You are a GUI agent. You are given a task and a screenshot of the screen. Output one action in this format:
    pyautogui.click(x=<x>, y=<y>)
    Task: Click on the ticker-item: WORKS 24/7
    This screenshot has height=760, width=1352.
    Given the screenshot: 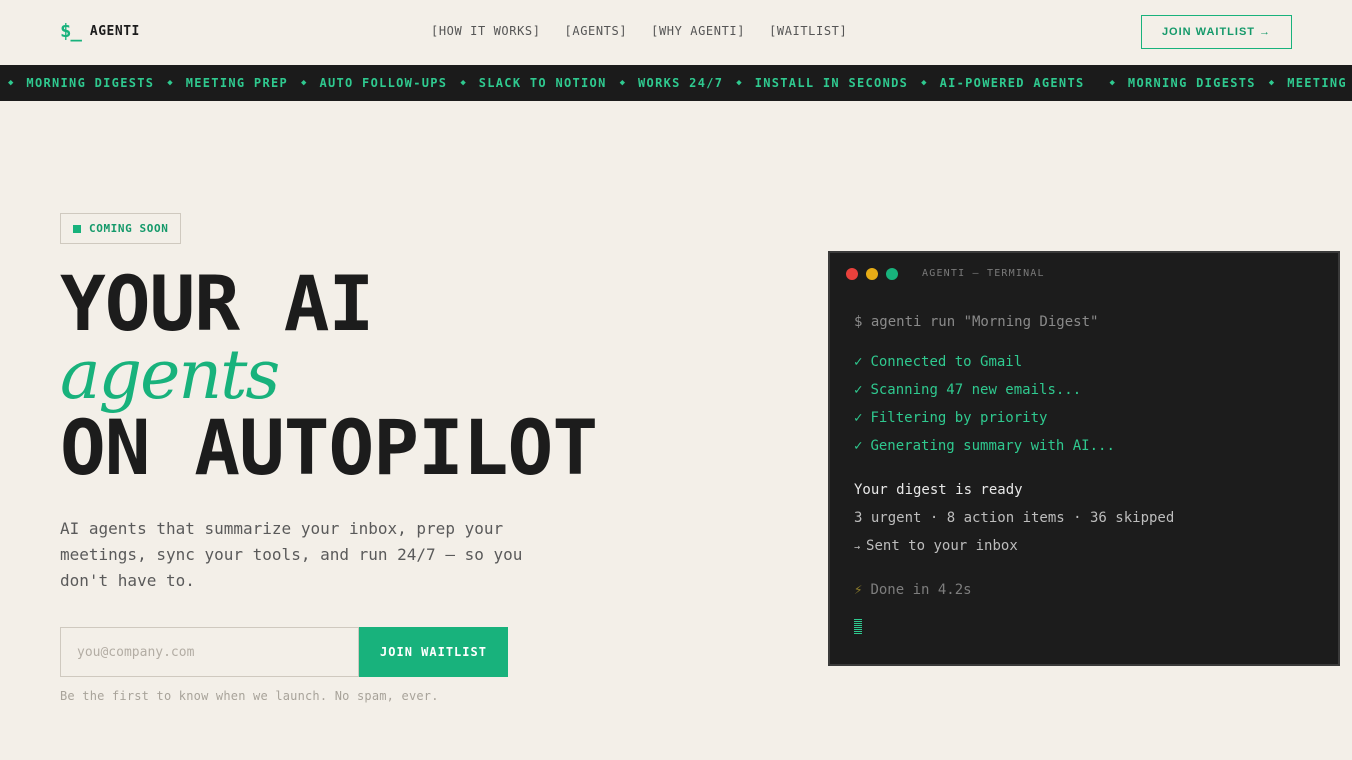 What is the action you would take?
    pyautogui.click(x=681, y=83)
    